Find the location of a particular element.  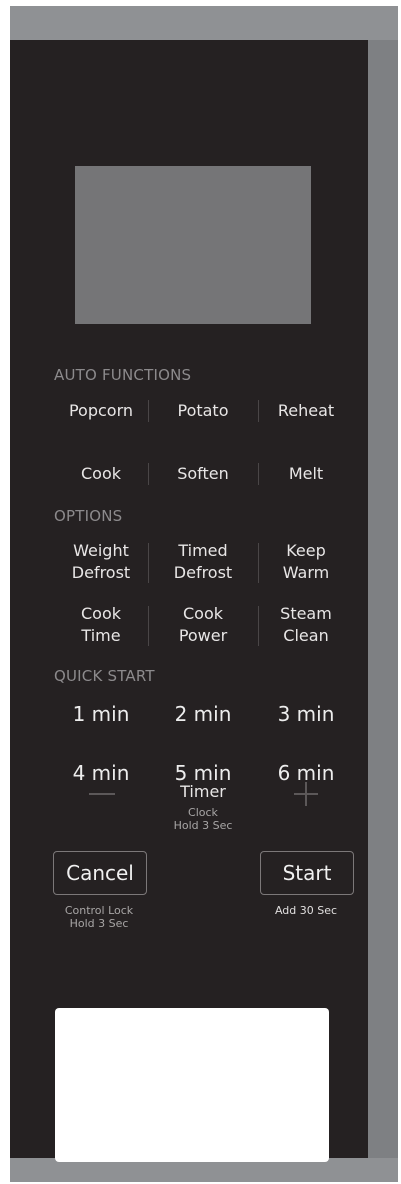

reheat-button: Reheat is located at coordinates (306, 411).